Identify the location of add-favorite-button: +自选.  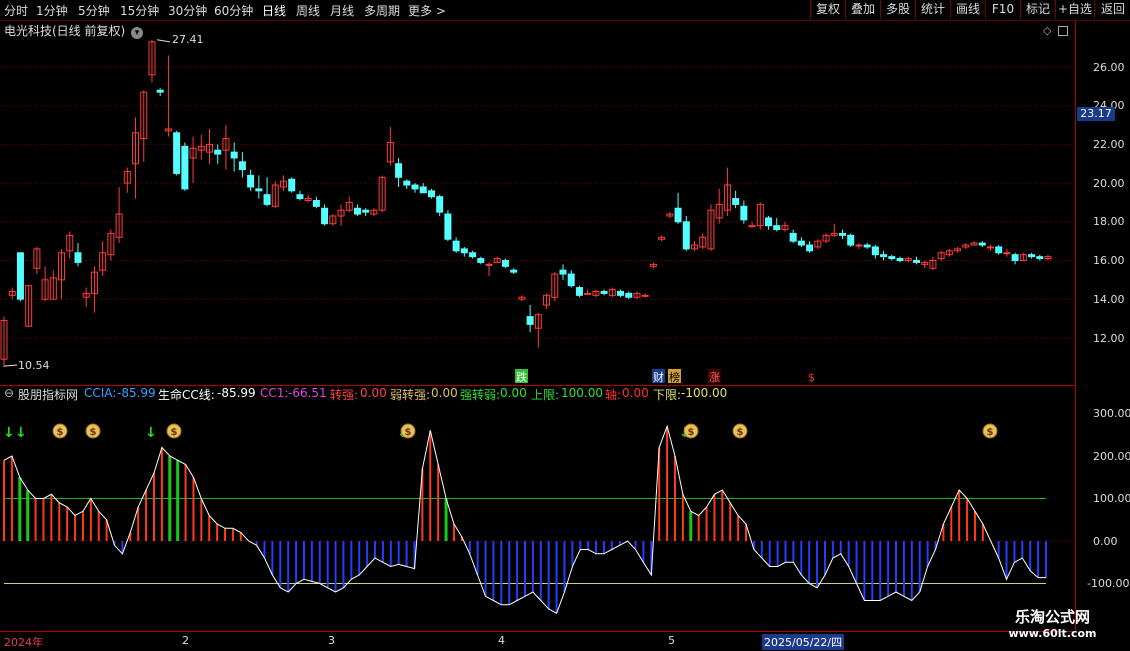
(1074, 9).